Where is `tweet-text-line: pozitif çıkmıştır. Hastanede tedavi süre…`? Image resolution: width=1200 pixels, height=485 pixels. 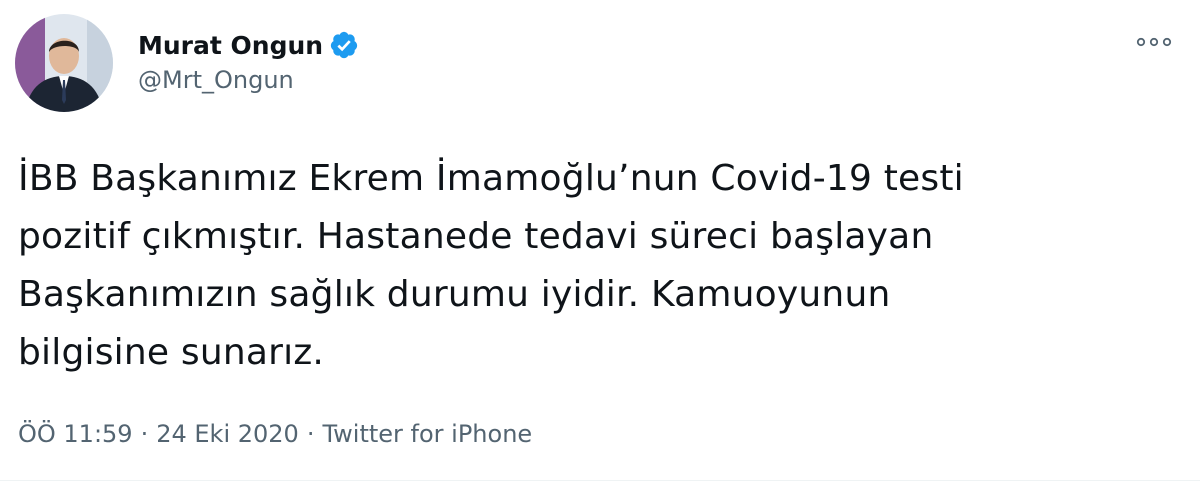 tweet-text-line: pozitif çıkmıştır. Hastanede tedavi süre… is located at coordinates (476, 236).